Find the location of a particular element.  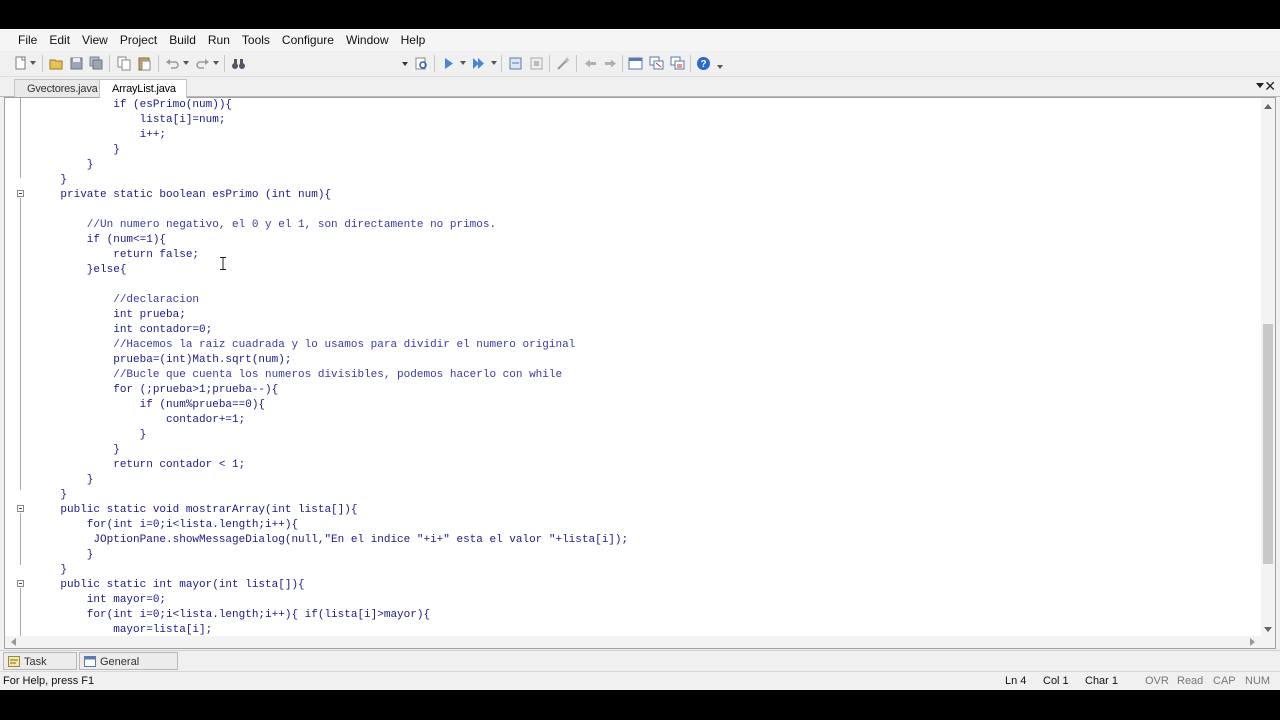

run-icon is located at coordinates (448, 63).